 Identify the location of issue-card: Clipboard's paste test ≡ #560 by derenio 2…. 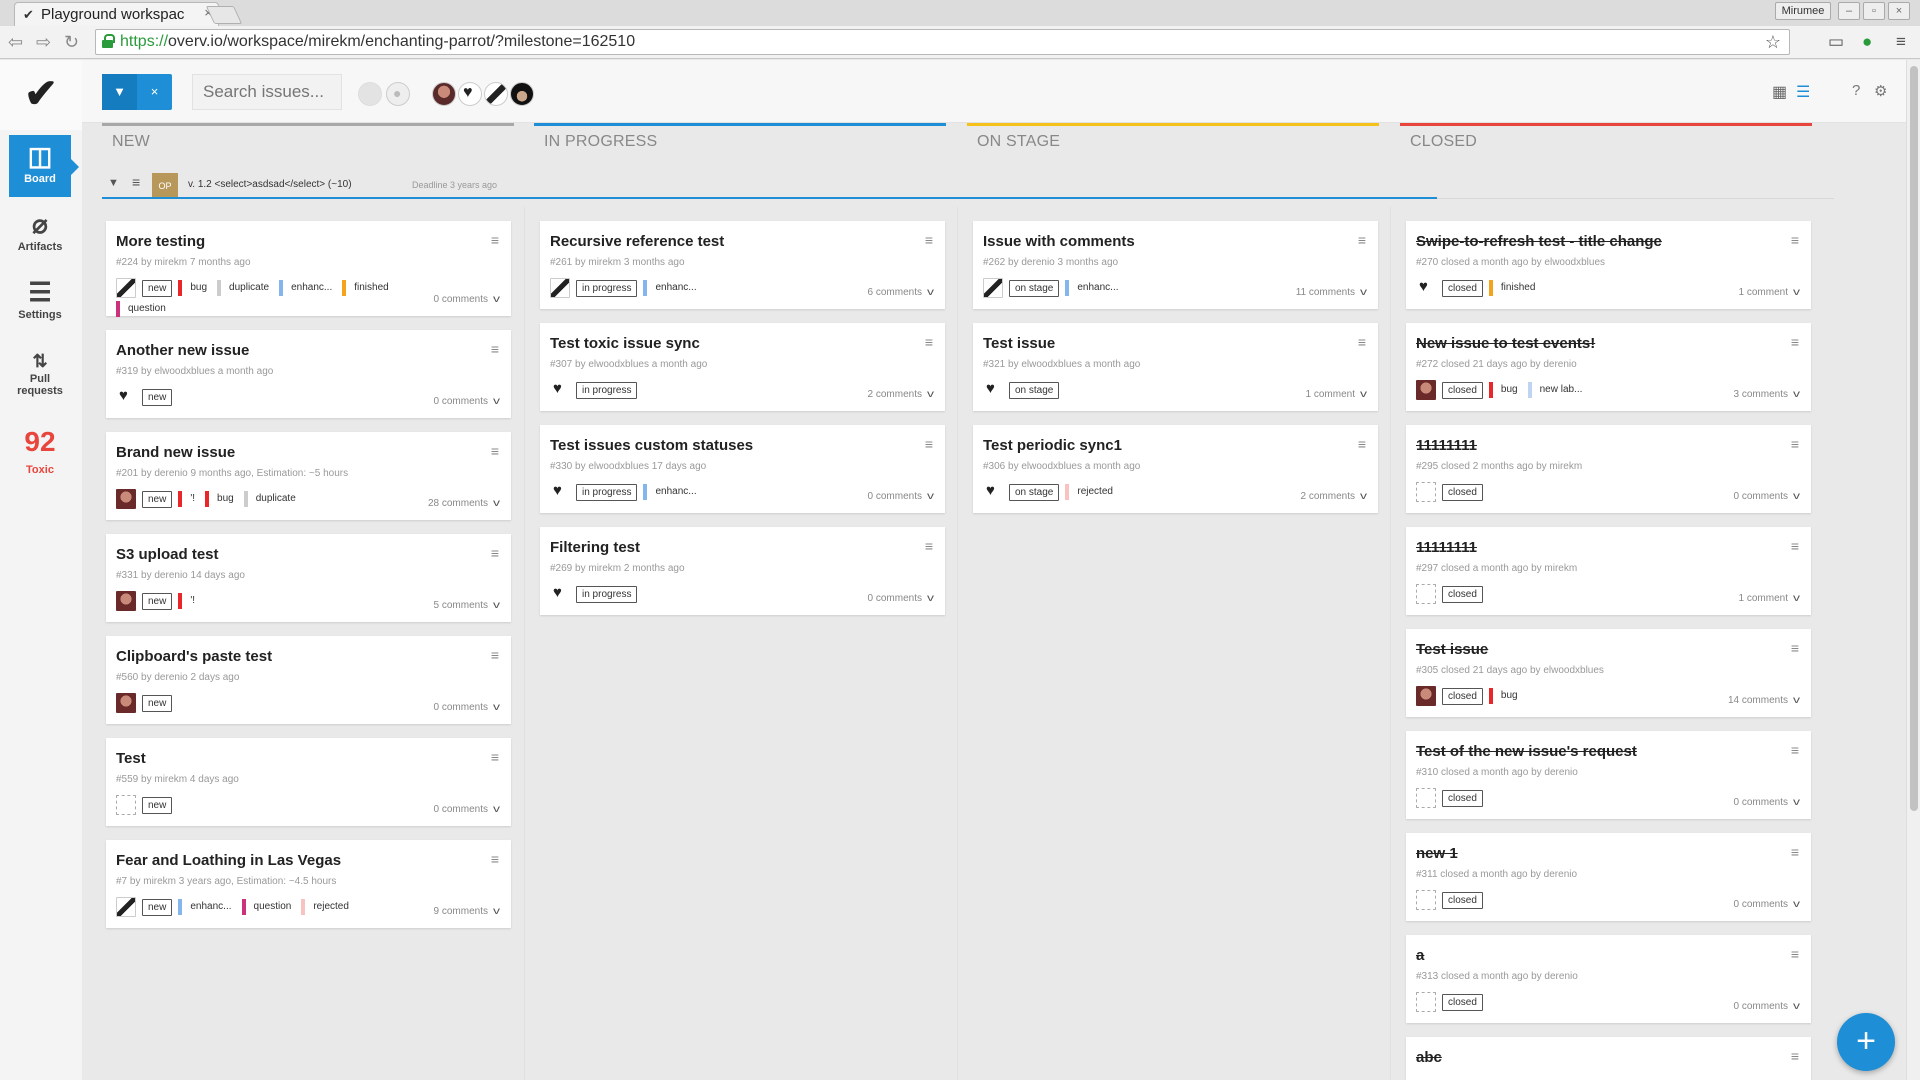
(308, 680).